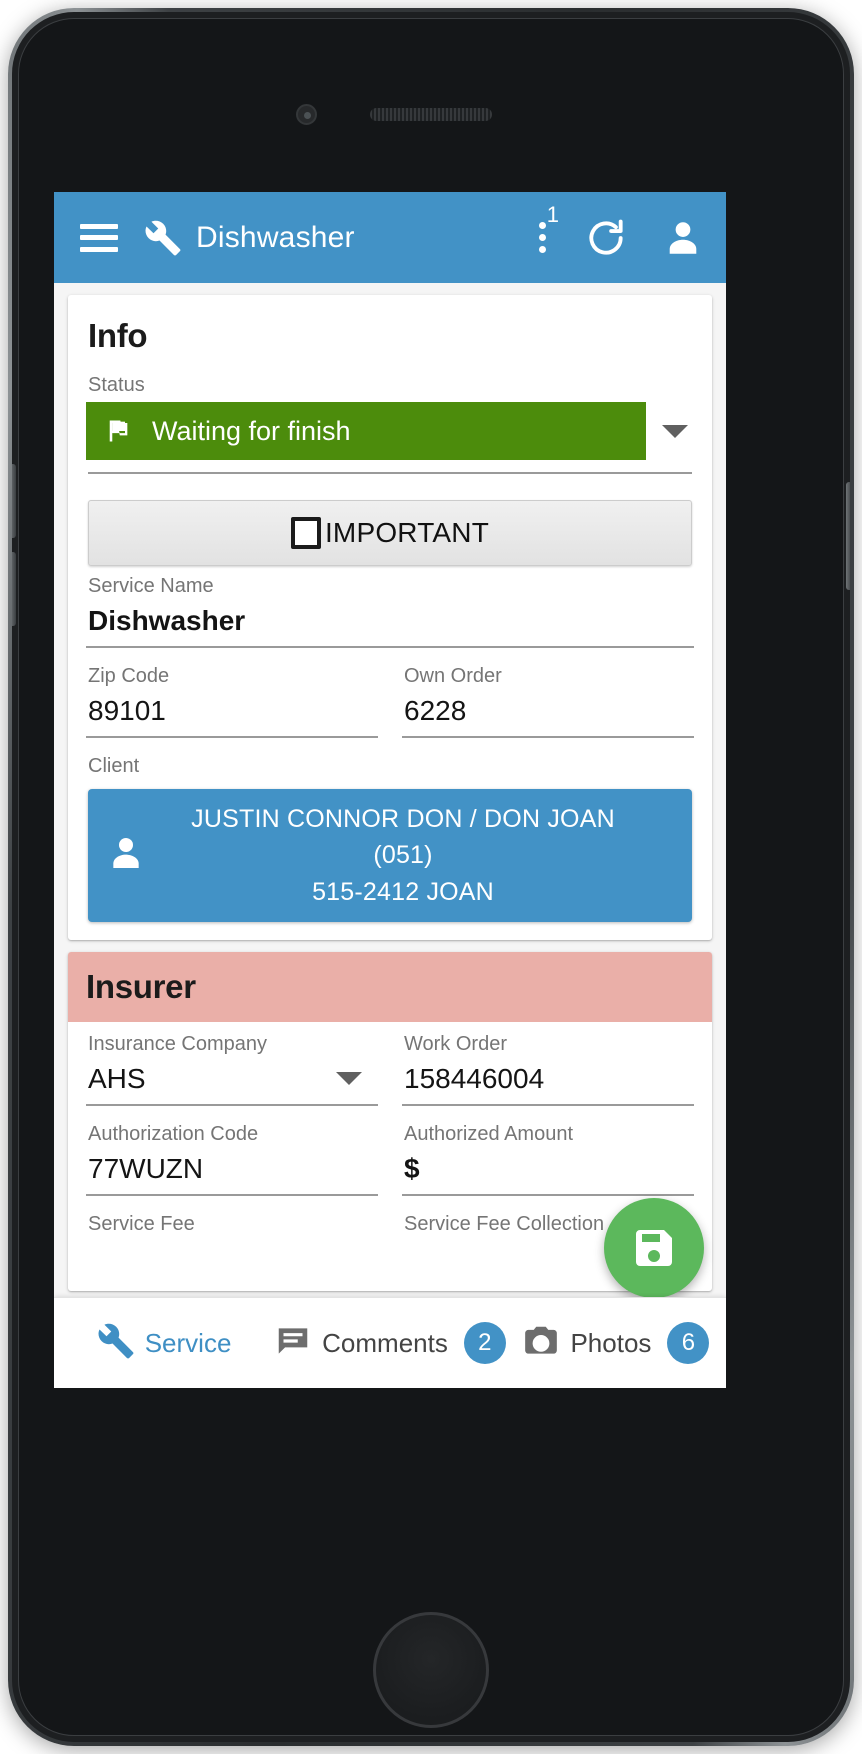  I want to click on tab-service-label: Service, so click(188, 1342).